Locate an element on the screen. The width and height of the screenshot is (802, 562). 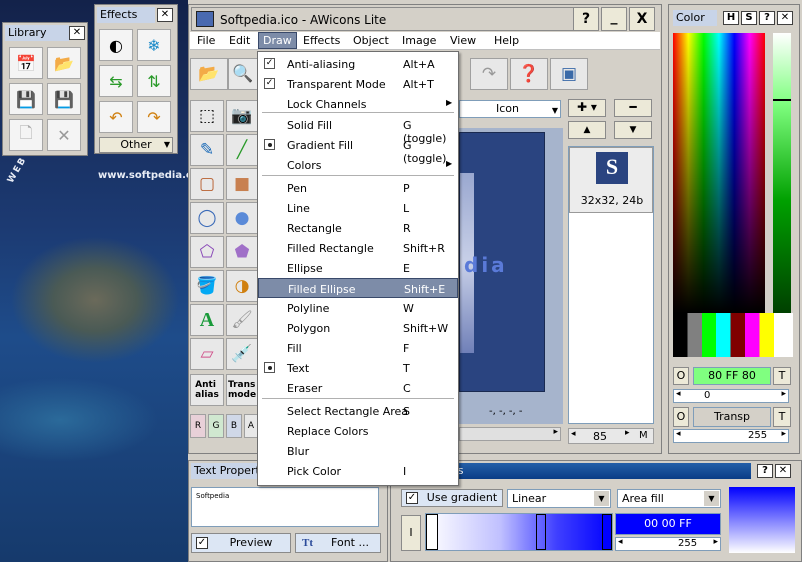
text-tool-icon: A is located at coordinates (207, 320).